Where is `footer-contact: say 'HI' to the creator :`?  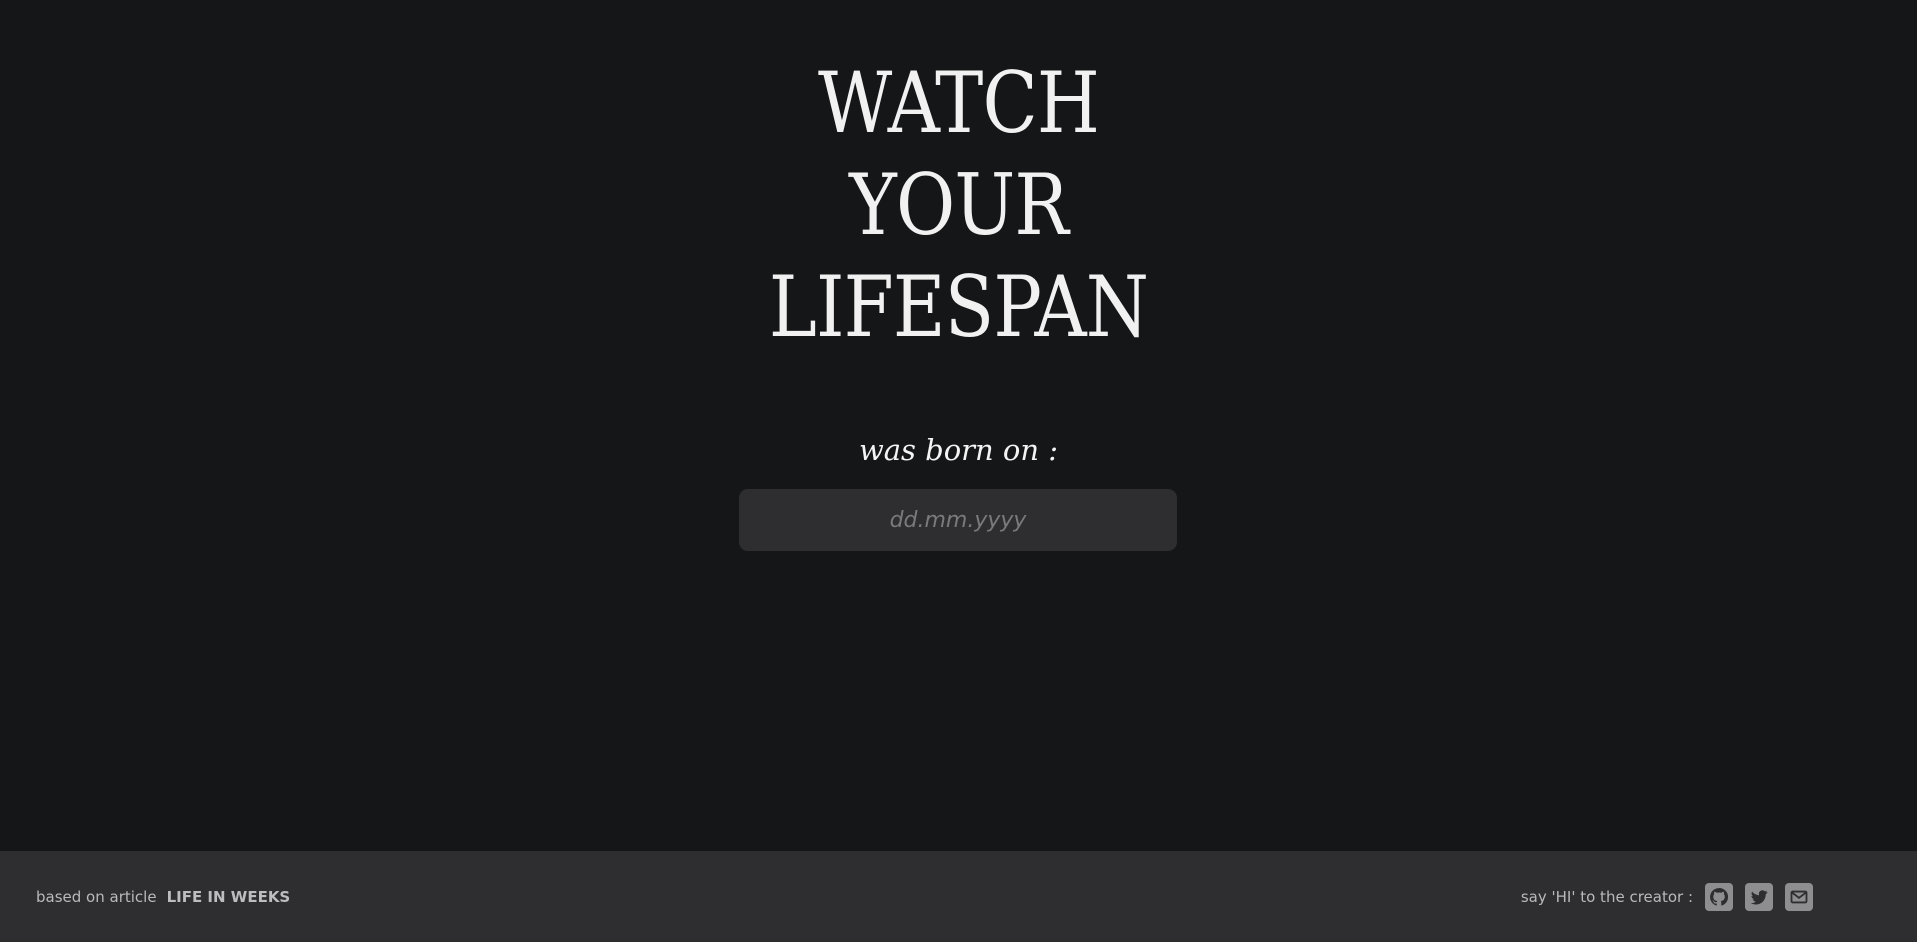
footer-contact: say 'HI' to the creator : is located at coordinates (1667, 896).